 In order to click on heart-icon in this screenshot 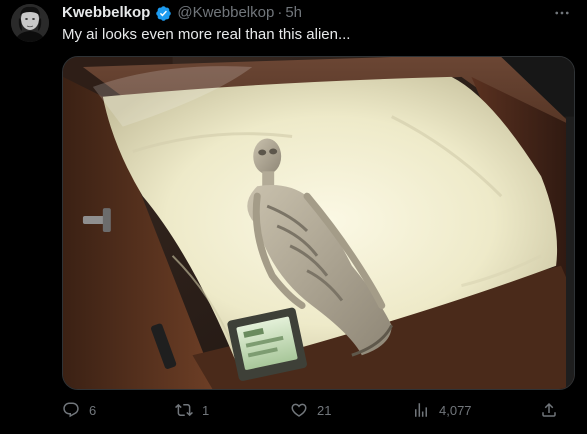, I will do `click(299, 410)`.